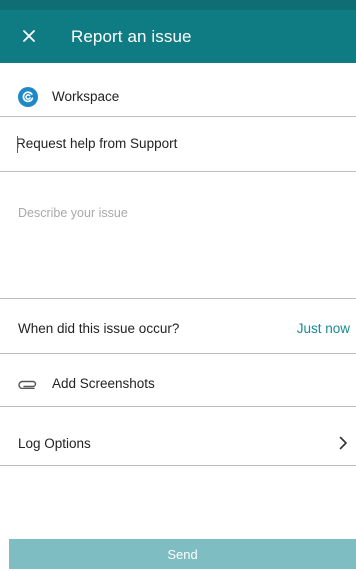  What do you see at coordinates (179, 246) in the screenshot?
I see `description-input` at bounding box center [179, 246].